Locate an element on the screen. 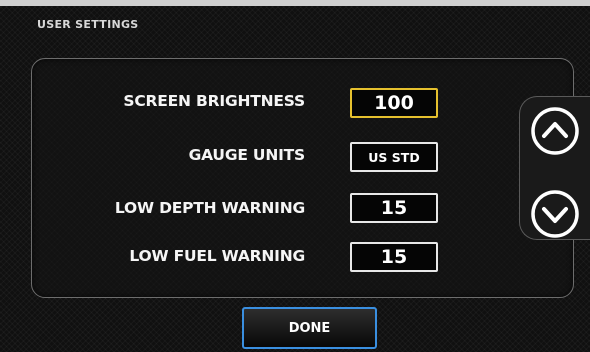 The width and height of the screenshot is (590, 352). chevron-down-circle-icon is located at coordinates (555, 214).